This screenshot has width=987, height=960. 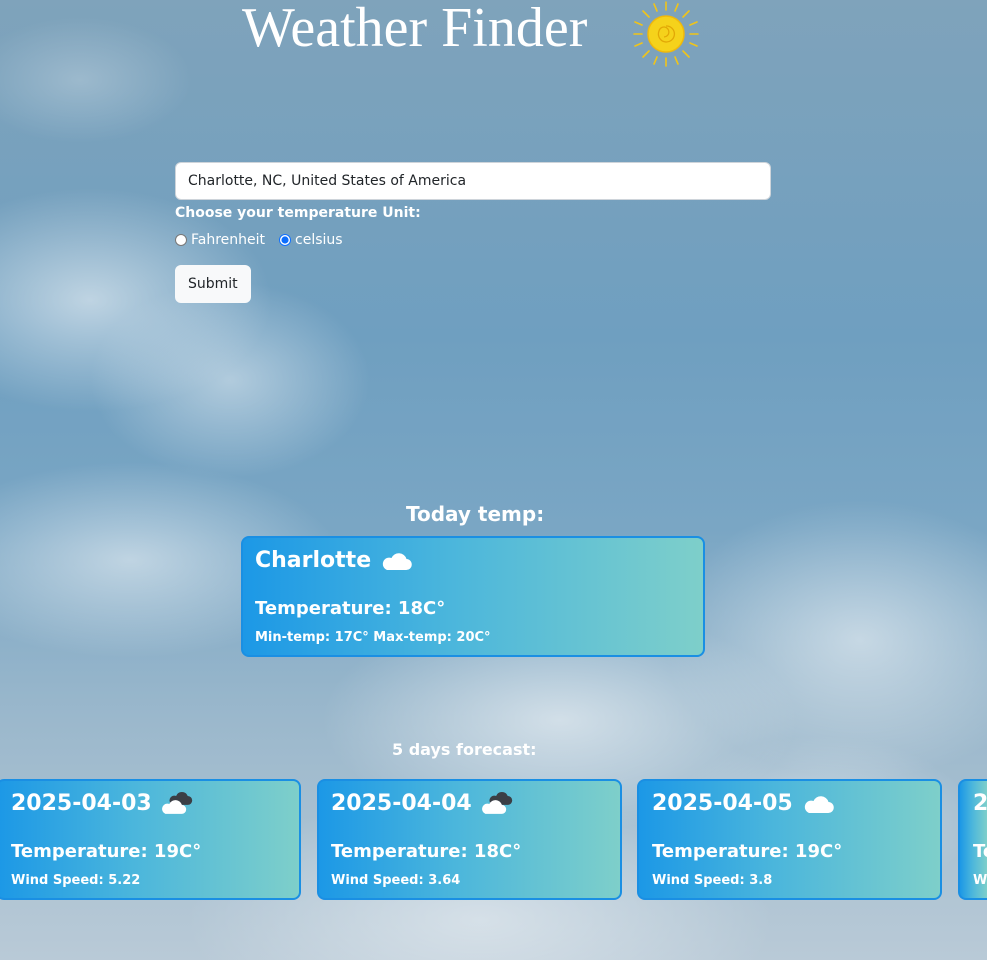 I want to click on sun-icon, so click(x=666, y=34).